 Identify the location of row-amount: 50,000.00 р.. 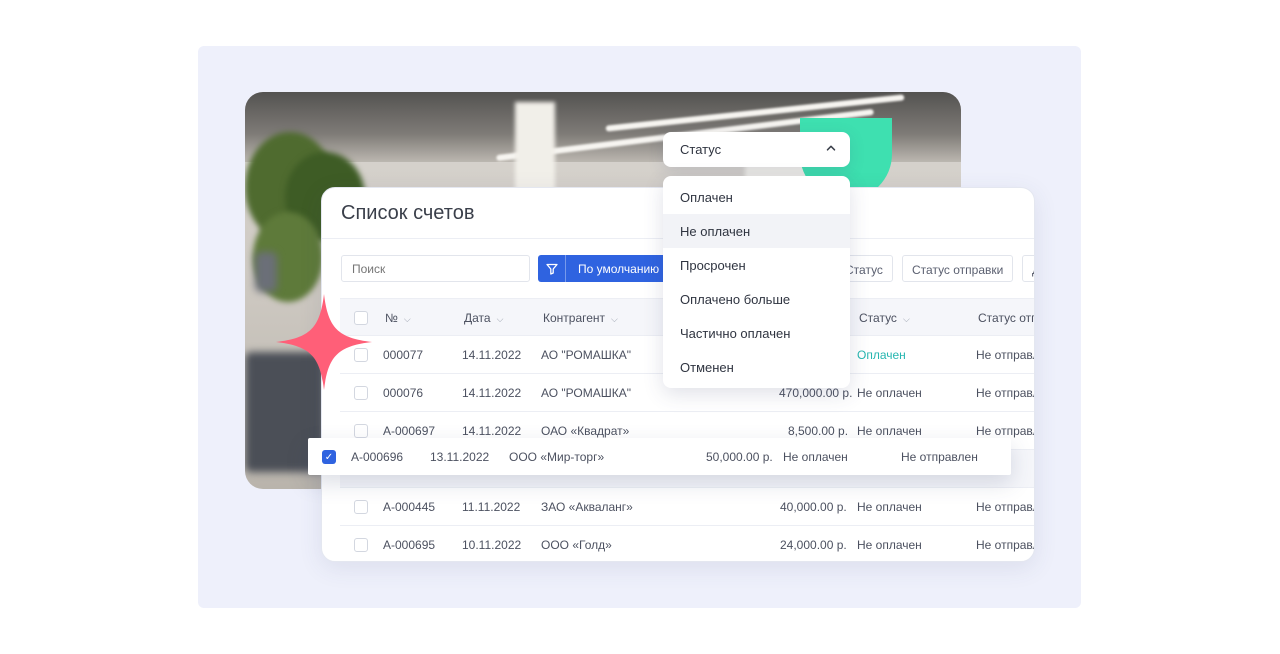
(739, 457).